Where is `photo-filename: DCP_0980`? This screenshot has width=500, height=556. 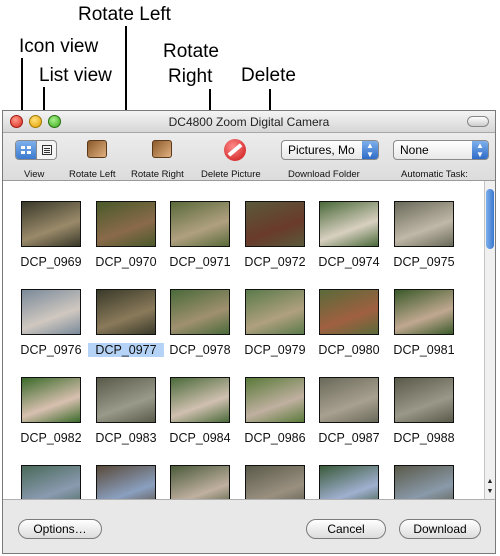 photo-filename: DCP_0980 is located at coordinates (349, 350).